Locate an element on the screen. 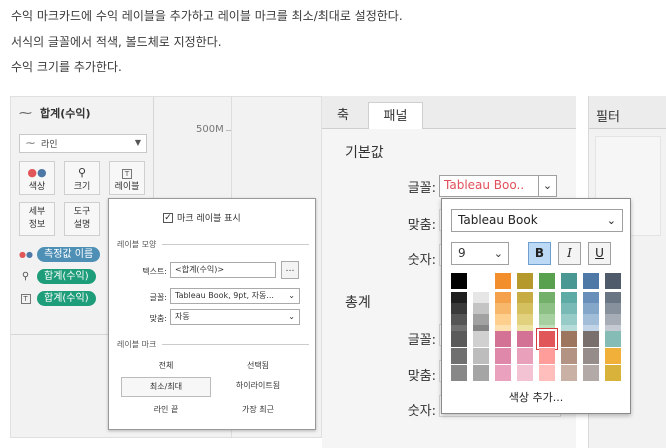 The height and width of the screenshot is (448, 666). size-button-label: 크기 is located at coordinates (82, 187).